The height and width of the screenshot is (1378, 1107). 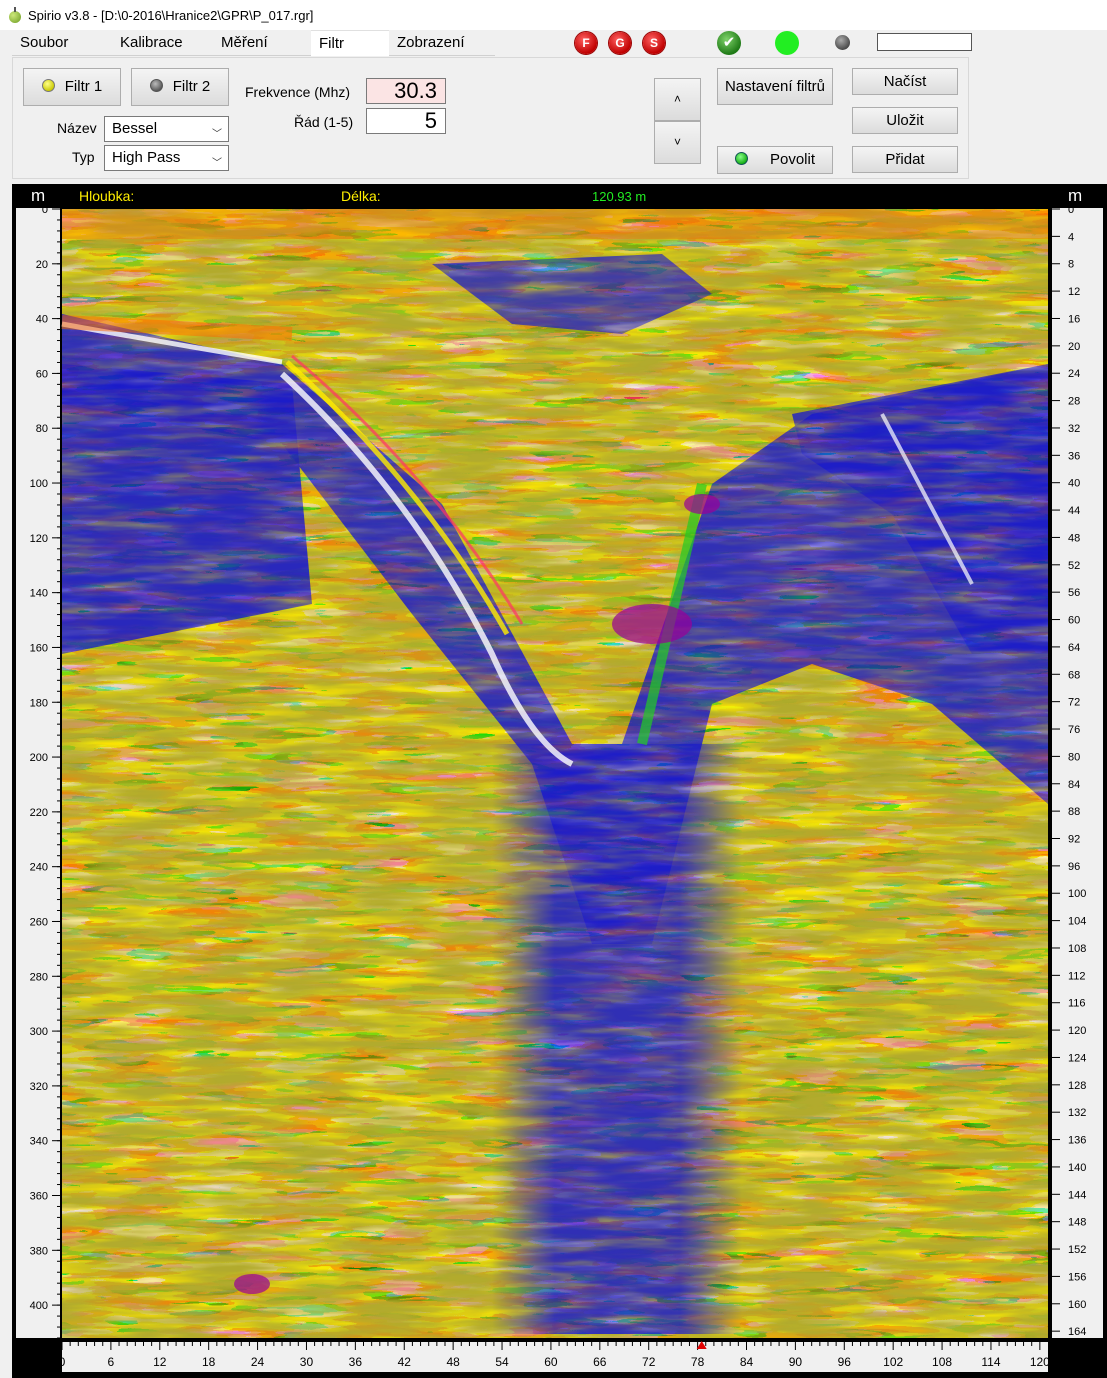 What do you see at coordinates (990, 1362) in the screenshot?
I see `distance-tick-label: 114` at bounding box center [990, 1362].